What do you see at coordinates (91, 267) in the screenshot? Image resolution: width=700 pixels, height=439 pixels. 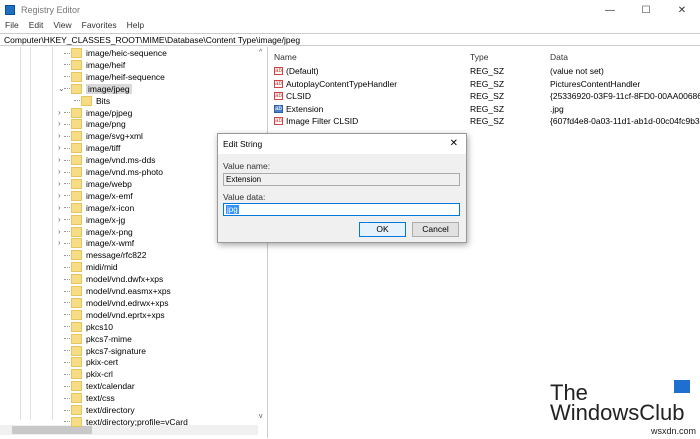 I see `tree-node: midi/mid` at bounding box center [91, 267].